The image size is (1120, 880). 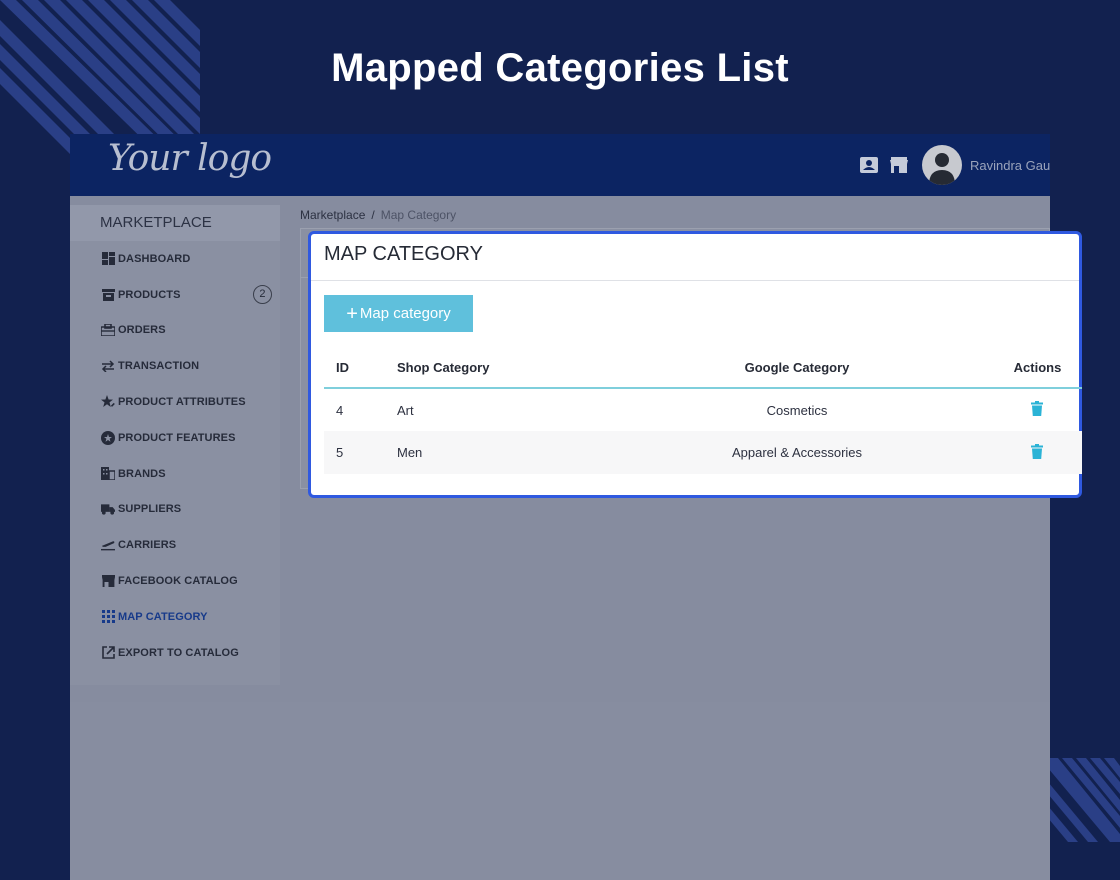 I want to click on breadcrumb-root: Marketplace, so click(x=332, y=215).